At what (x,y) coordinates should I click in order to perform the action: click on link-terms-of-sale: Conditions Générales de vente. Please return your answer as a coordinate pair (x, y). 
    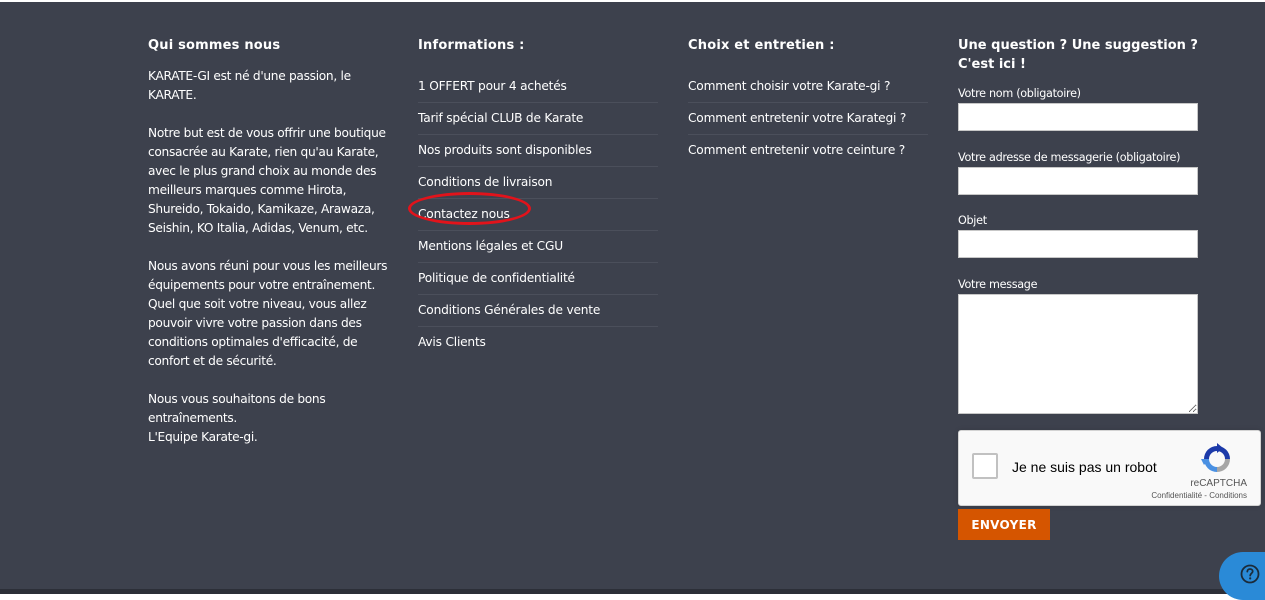
    Looking at the image, I should click on (538, 311).